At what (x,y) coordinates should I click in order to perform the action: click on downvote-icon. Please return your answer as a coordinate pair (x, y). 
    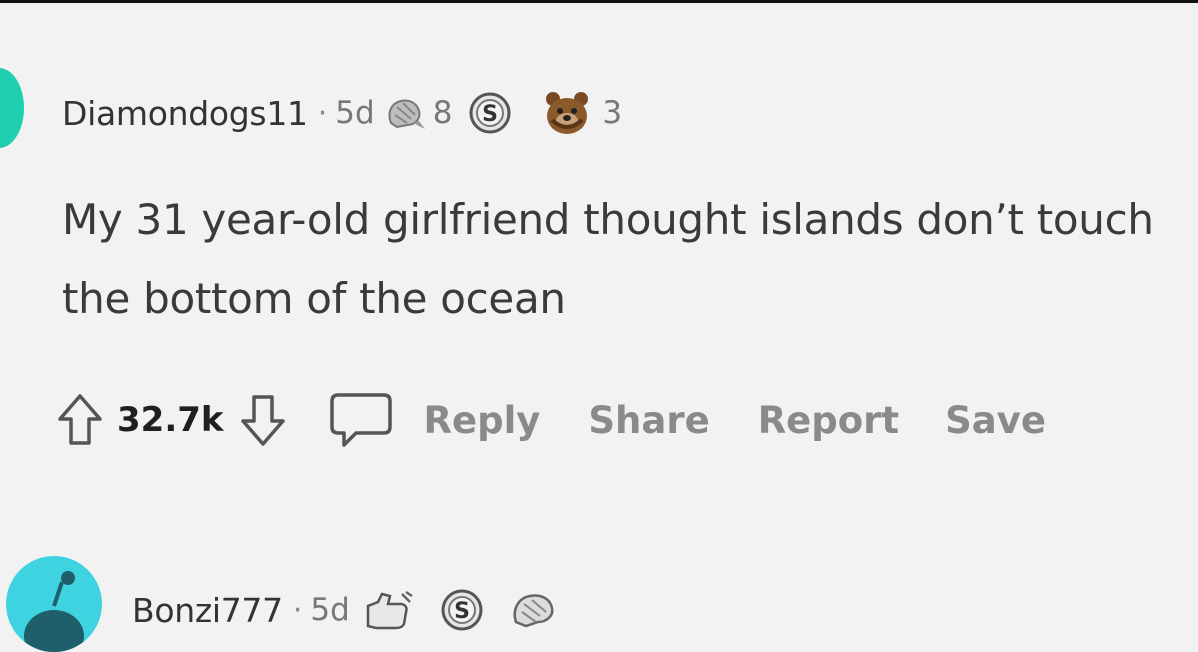
    Looking at the image, I should click on (263, 420).